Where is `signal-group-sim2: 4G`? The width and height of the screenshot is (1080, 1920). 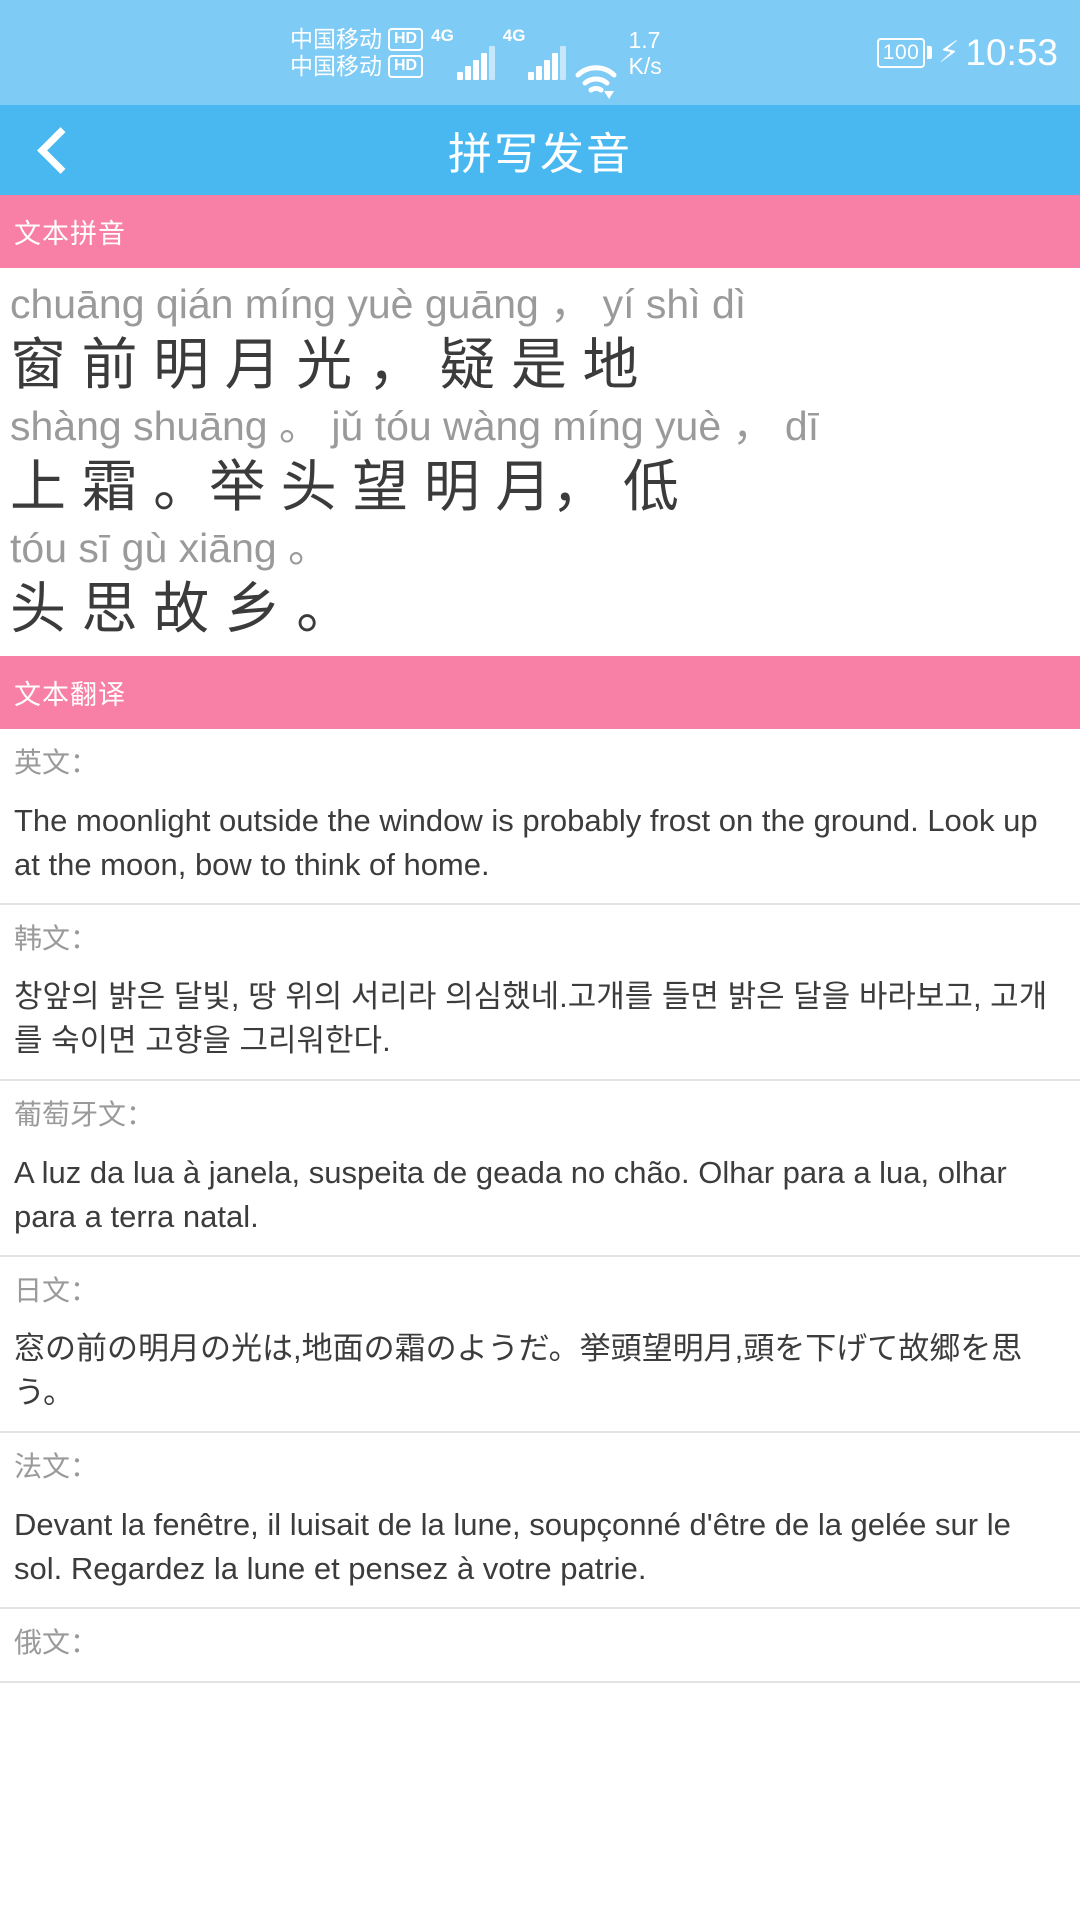
signal-group-sim2: 4G is located at coordinates (535, 53).